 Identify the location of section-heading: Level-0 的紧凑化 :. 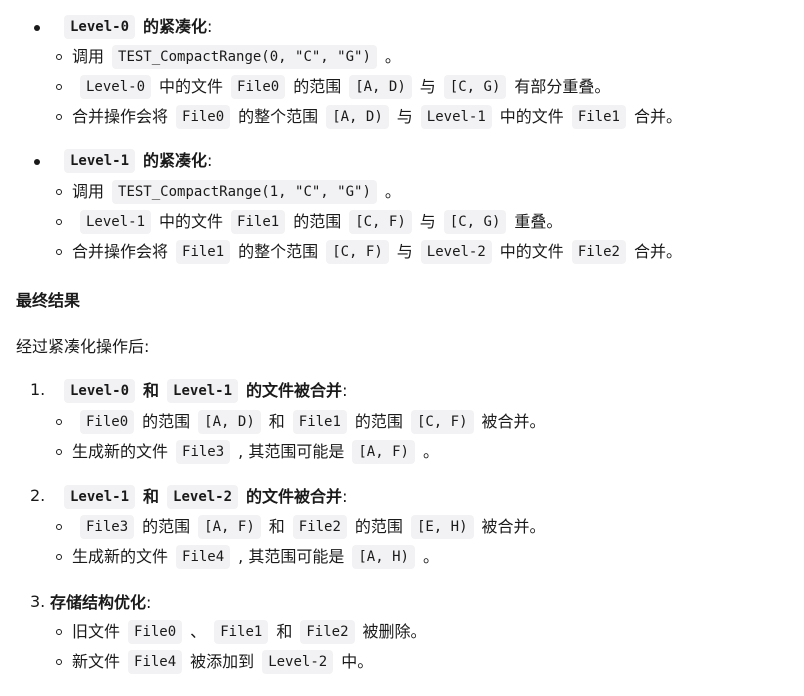
(134, 27).